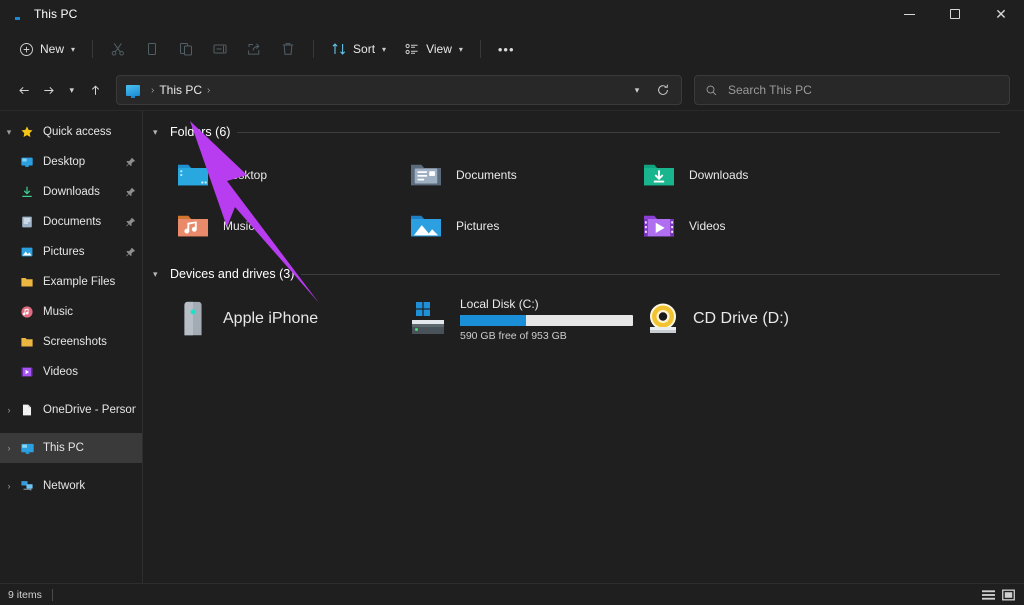 This screenshot has height=605, width=1024. I want to click on folder-item-pictures: Pictures, so click(502, 225).